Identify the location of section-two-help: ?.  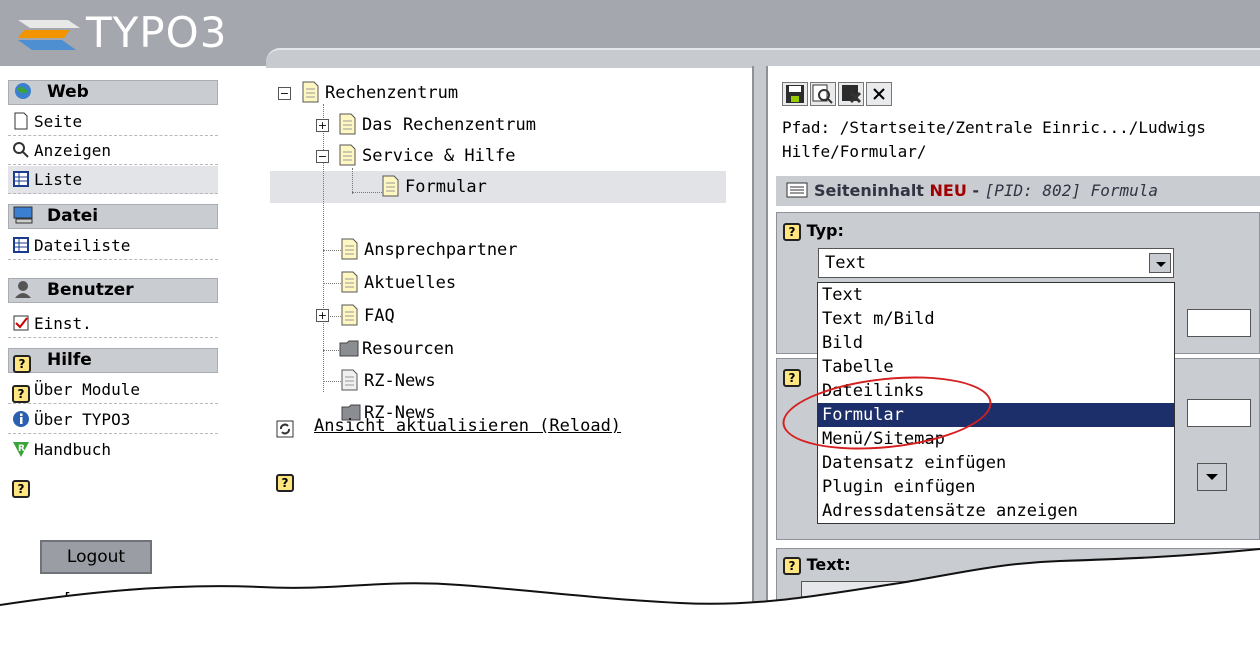
(792, 377).